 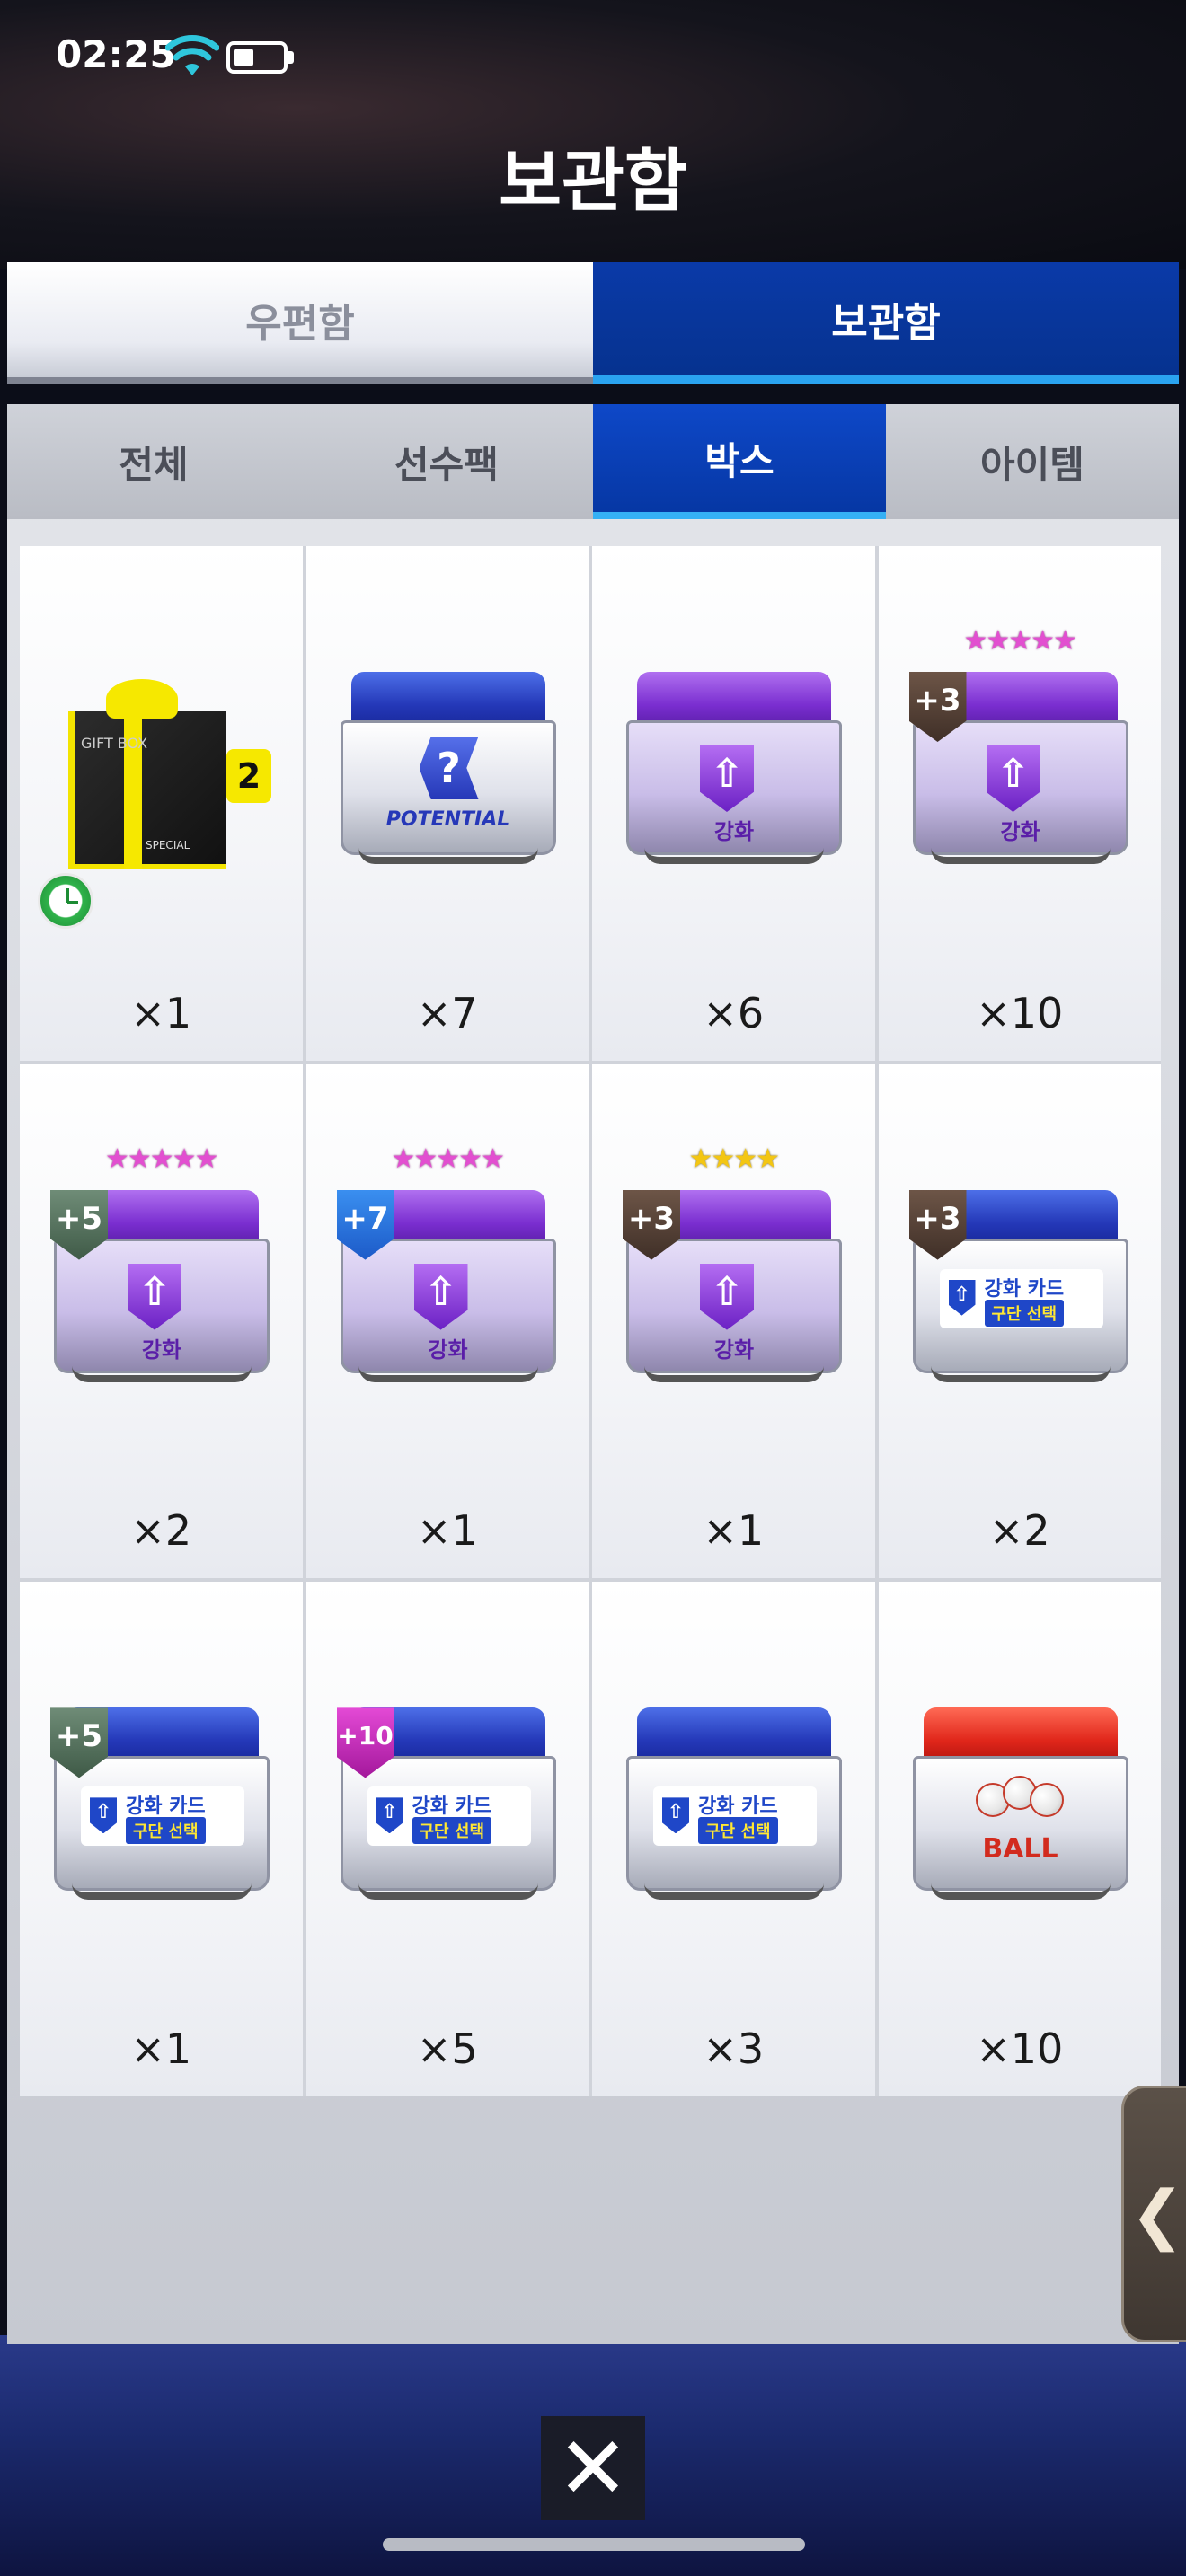 I want to click on wifi-icon, so click(x=192, y=55).